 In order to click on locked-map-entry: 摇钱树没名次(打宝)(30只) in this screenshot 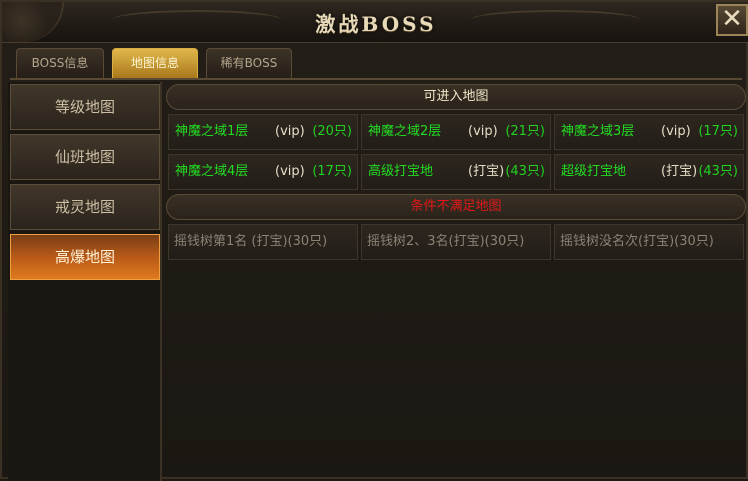, I will do `click(649, 242)`.